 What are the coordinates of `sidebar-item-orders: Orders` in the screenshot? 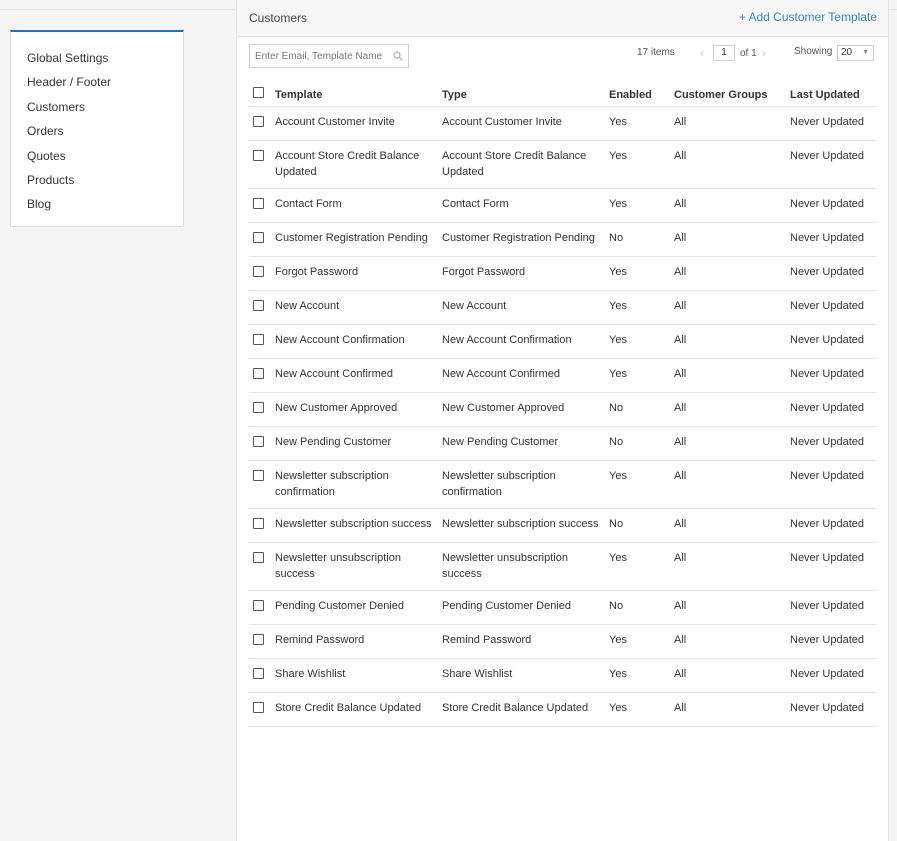 It's located at (97, 131).